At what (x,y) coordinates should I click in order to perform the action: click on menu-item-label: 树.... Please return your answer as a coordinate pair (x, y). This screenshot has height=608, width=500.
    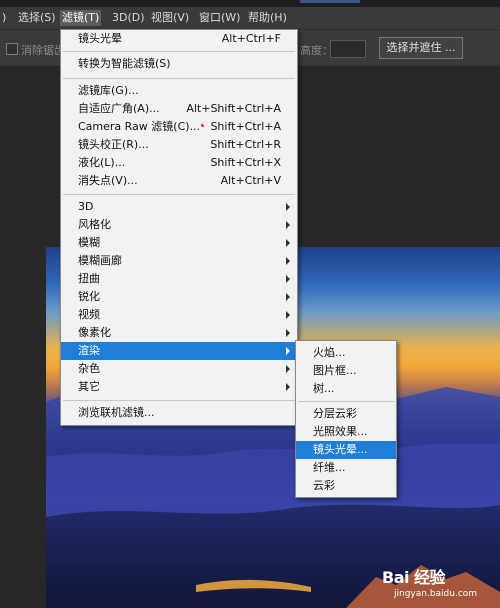
    Looking at the image, I should click on (324, 388).